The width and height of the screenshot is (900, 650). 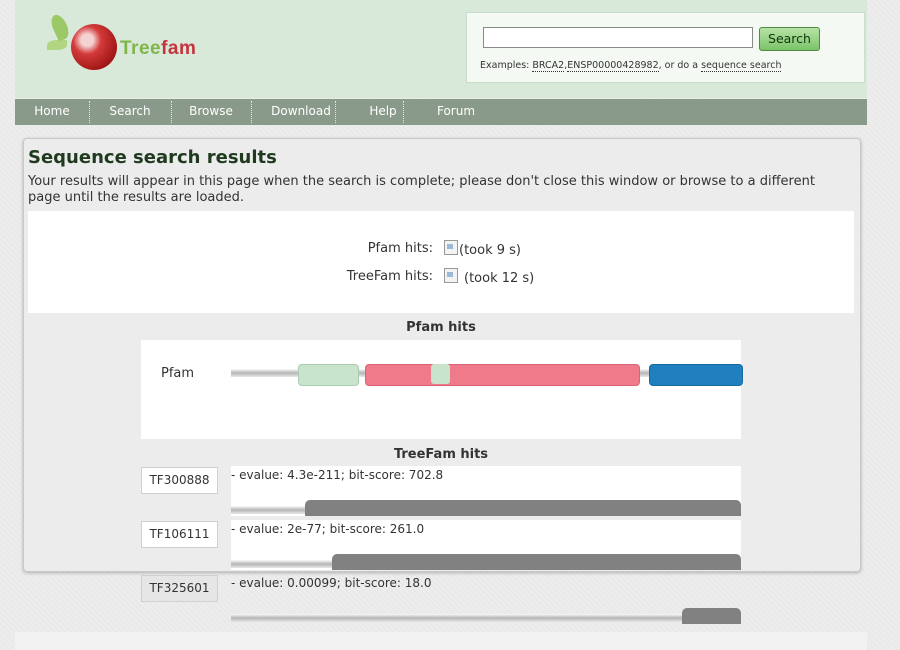 What do you see at coordinates (441, 641) in the screenshot?
I see `footer-strip` at bounding box center [441, 641].